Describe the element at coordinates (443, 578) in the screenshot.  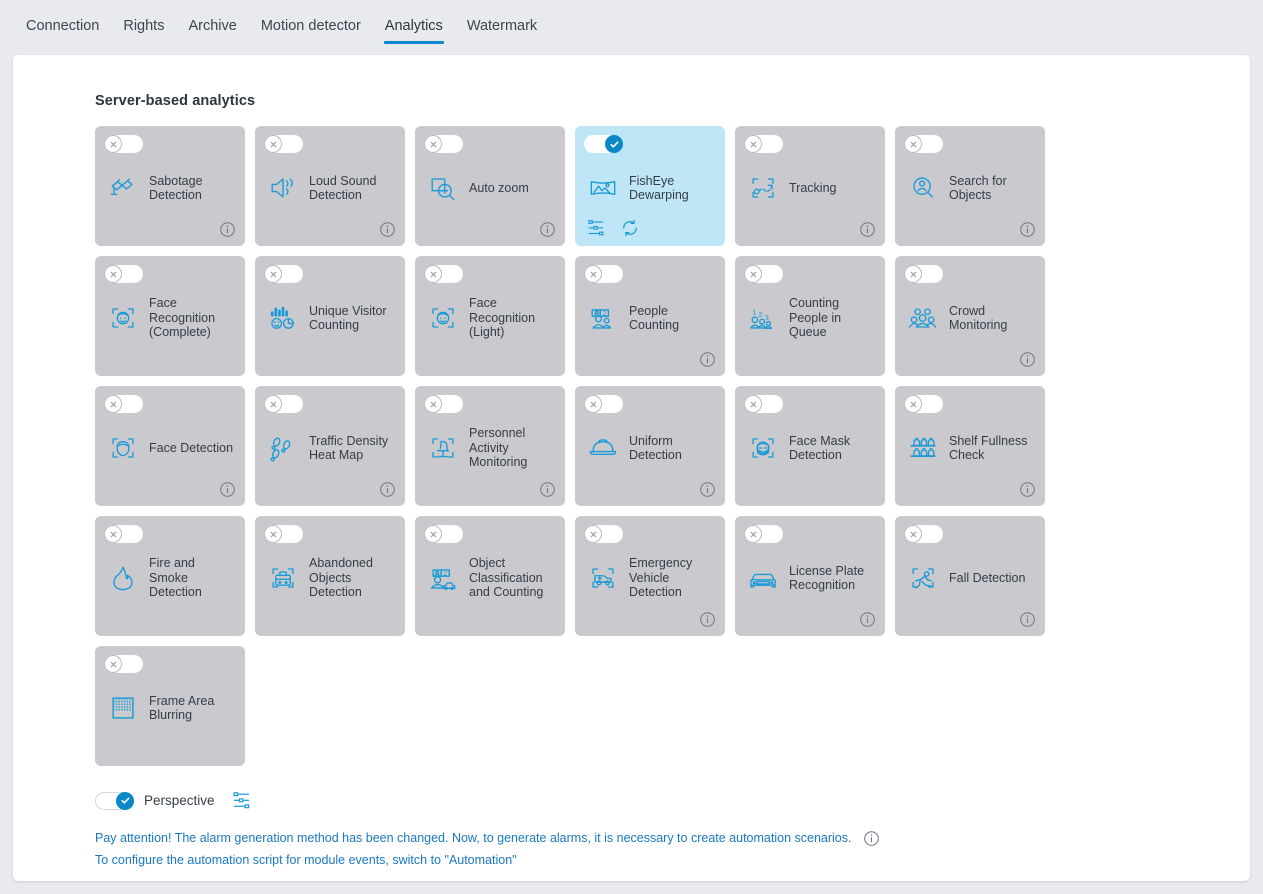
I see `object-classify-icon: 2` at that location.